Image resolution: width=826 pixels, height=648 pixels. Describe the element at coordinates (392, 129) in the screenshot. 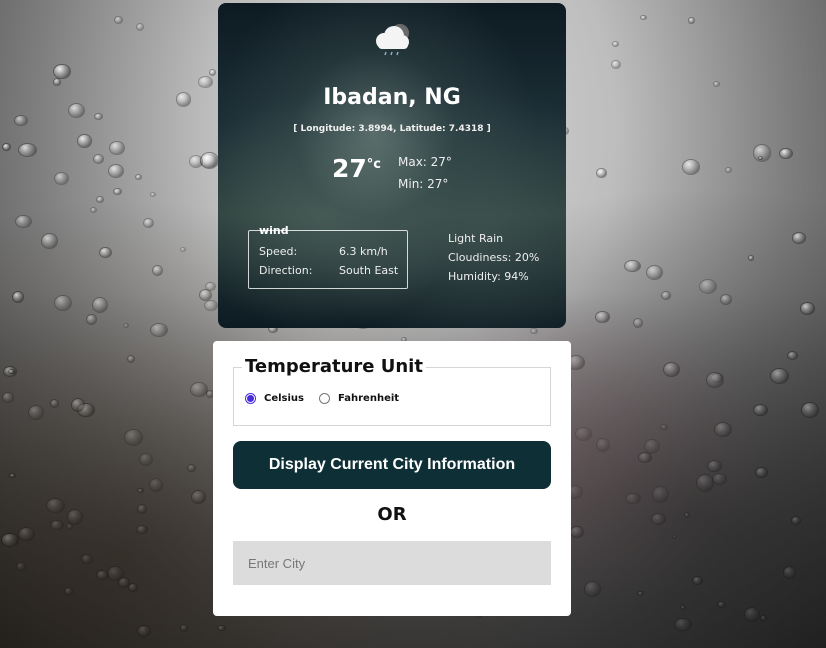

I see `coordinates: [ Longitude: 3.8994, Latitude: 7.4318 ]` at that location.